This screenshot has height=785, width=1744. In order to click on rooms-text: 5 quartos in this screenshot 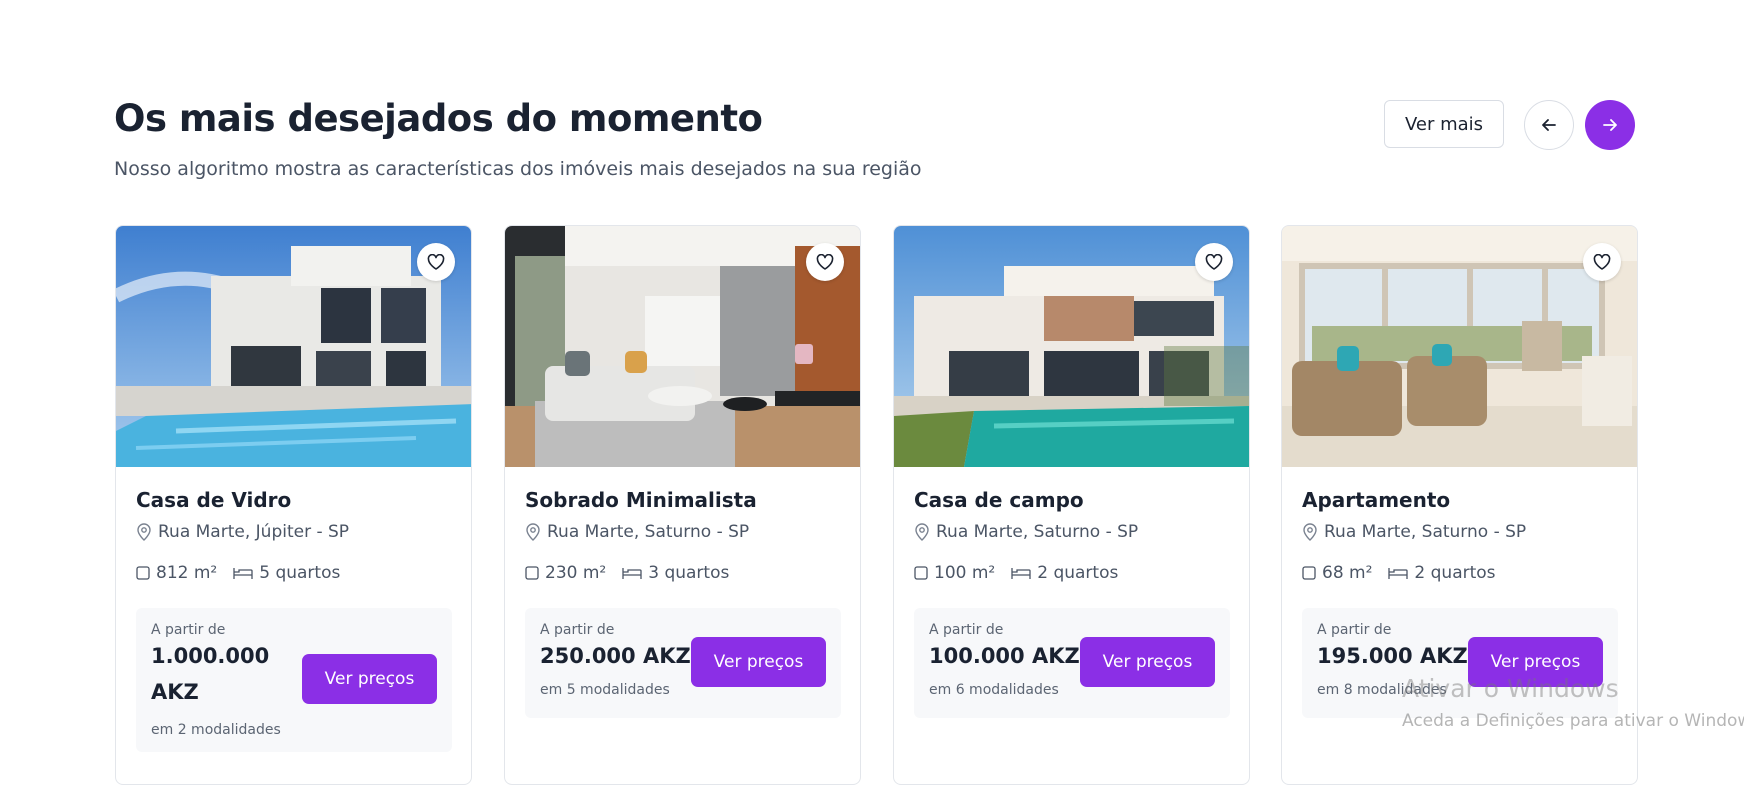, I will do `click(300, 573)`.